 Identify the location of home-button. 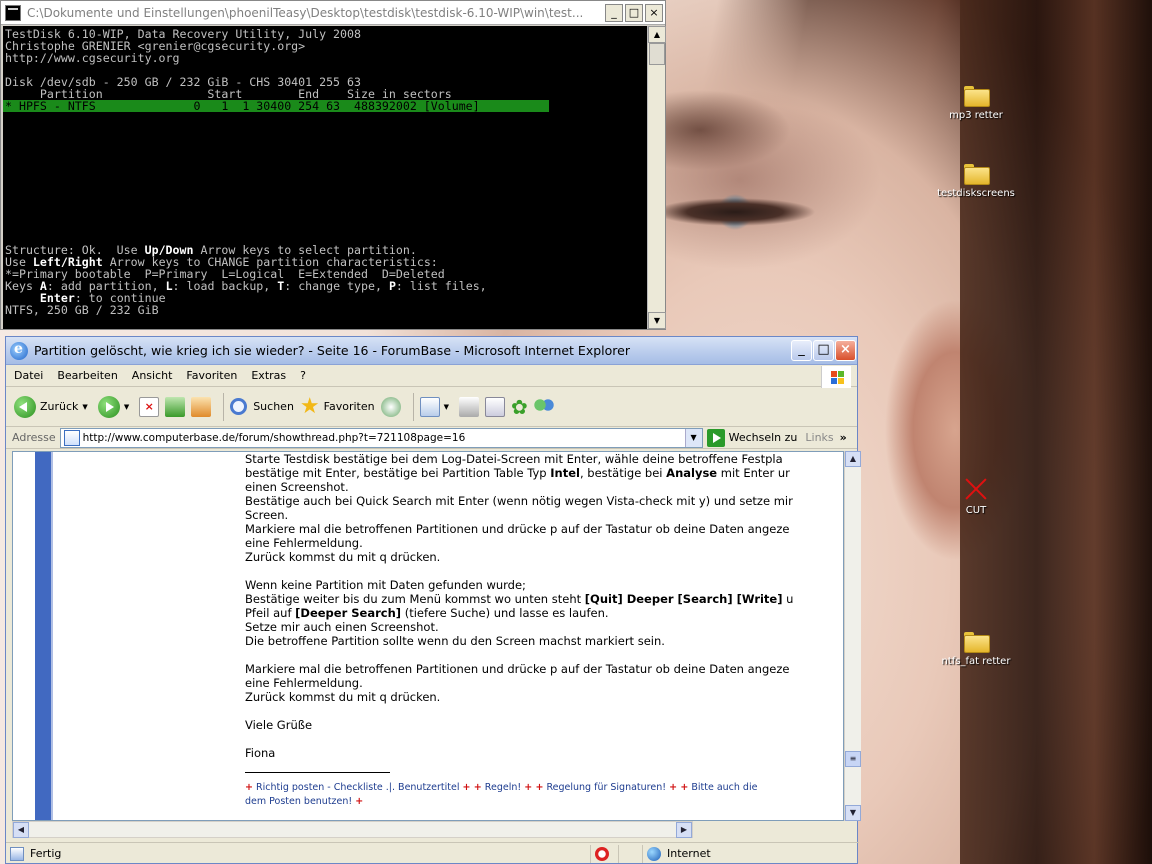
(201, 406).